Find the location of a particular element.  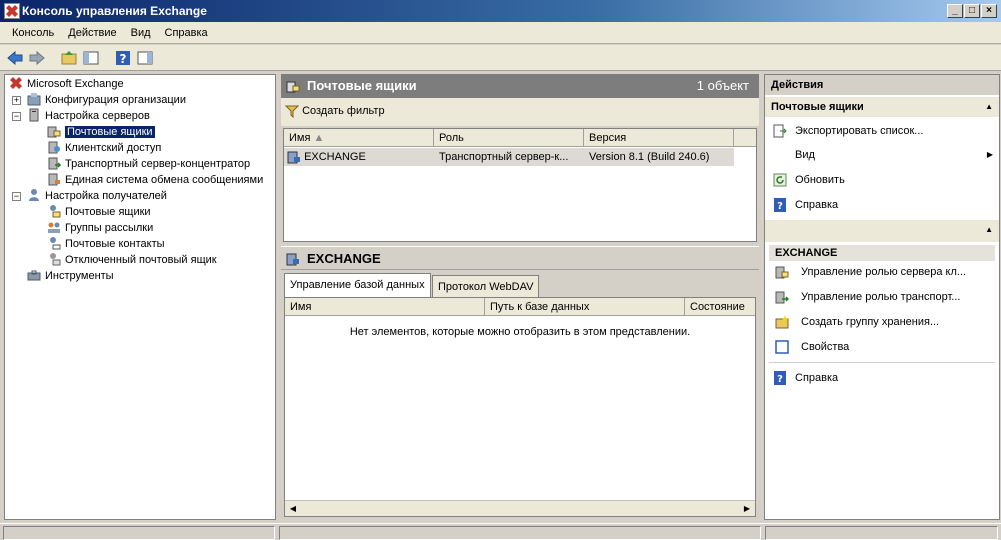

close-button: × is located at coordinates (989, 11).